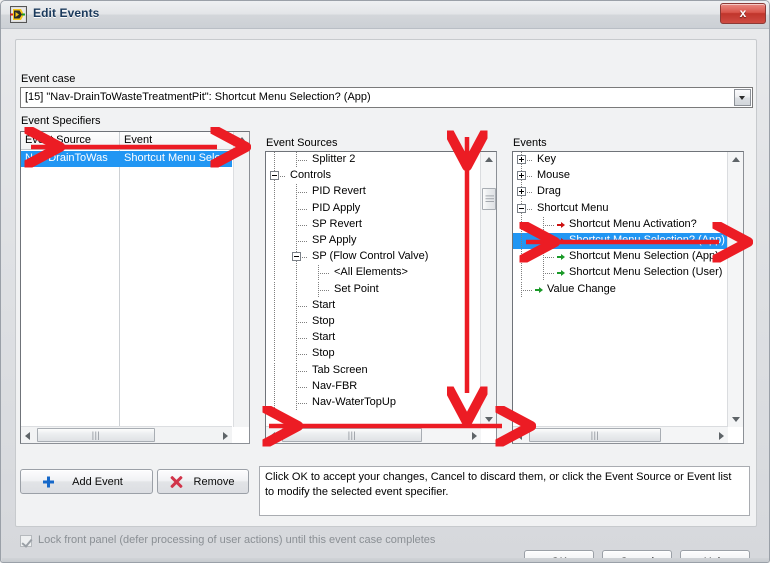 Image resolution: width=770 pixels, height=563 pixels. I want to click on event-source-item: Nav-FBR, so click(373, 387).